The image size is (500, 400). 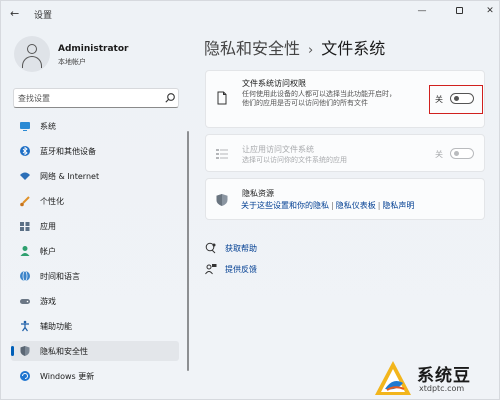 What do you see at coordinates (274, 83) in the screenshot?
I see `file-system-access-title: 文件系统访问权限` at bounding box center [274, 83].